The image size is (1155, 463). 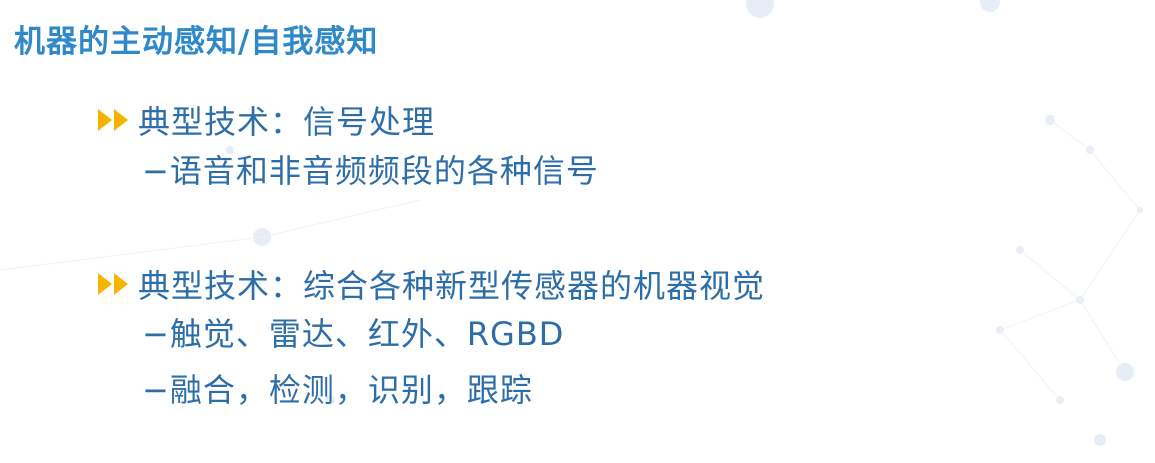 I want to click on section-item: −触觉、雷达、红外、RGBD, so click(x=353, y=334).